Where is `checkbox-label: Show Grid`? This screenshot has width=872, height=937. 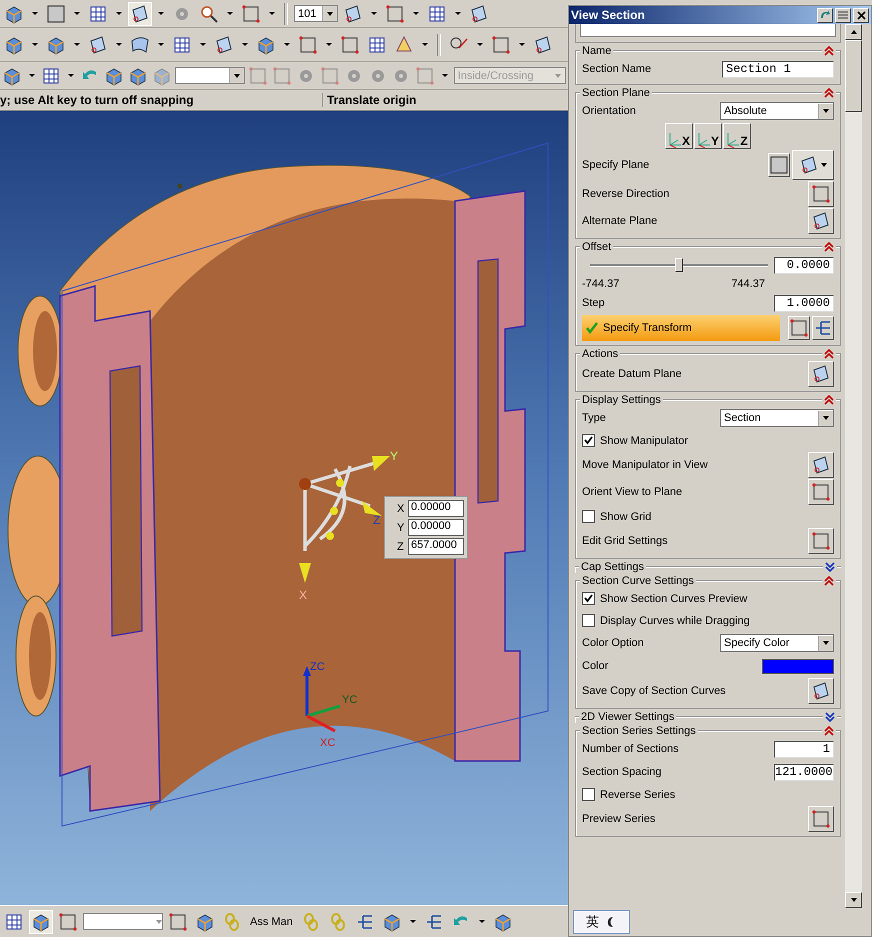 checkbox-label: Show Grid is located at coordinates (626, 516).